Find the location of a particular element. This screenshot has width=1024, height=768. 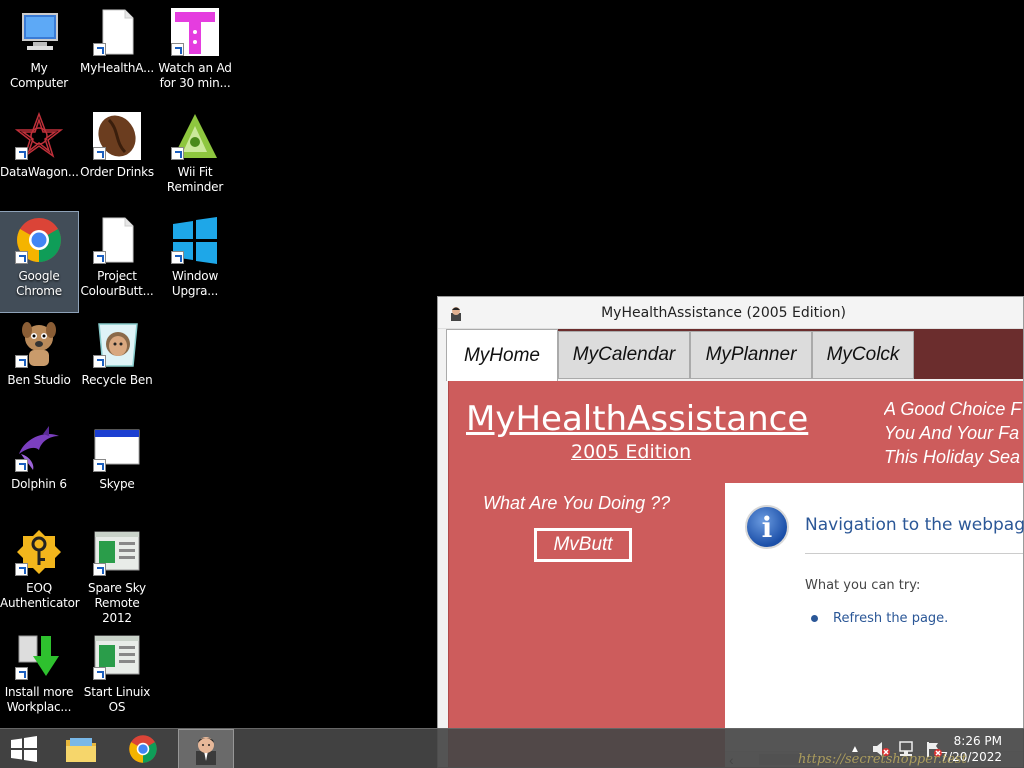

start-button is located at coordinates (24, 748).